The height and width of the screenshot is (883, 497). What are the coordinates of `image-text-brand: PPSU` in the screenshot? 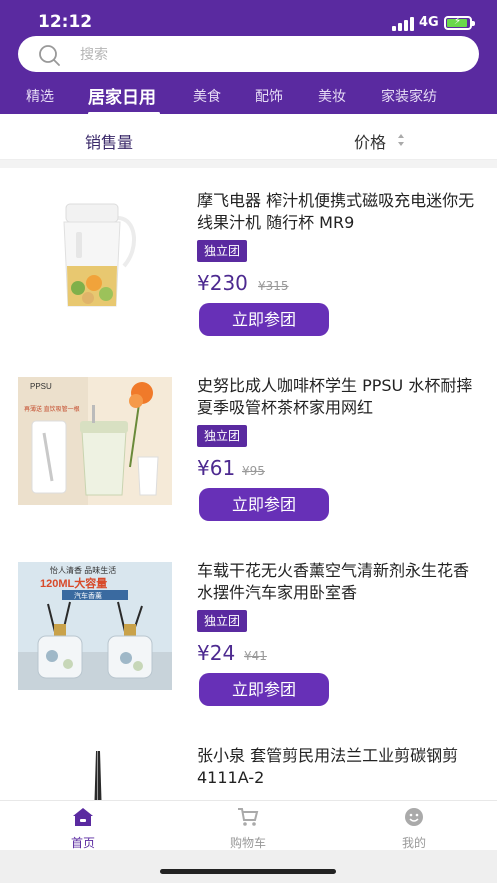 It's located at (41, 386).